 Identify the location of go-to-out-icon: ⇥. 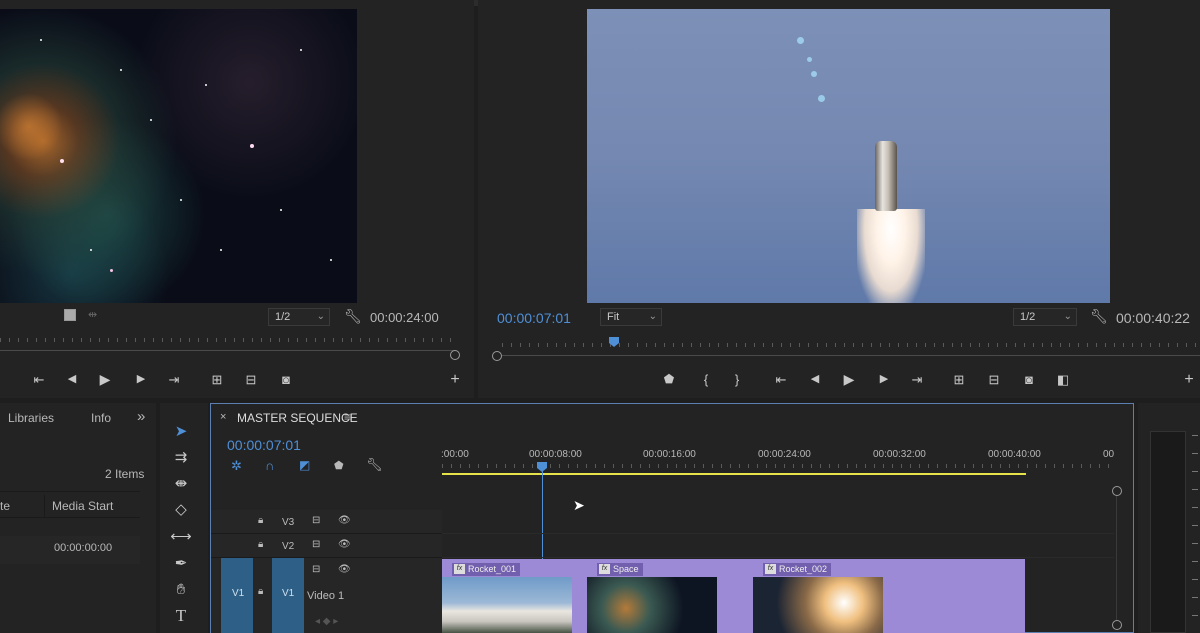
(917, 380).